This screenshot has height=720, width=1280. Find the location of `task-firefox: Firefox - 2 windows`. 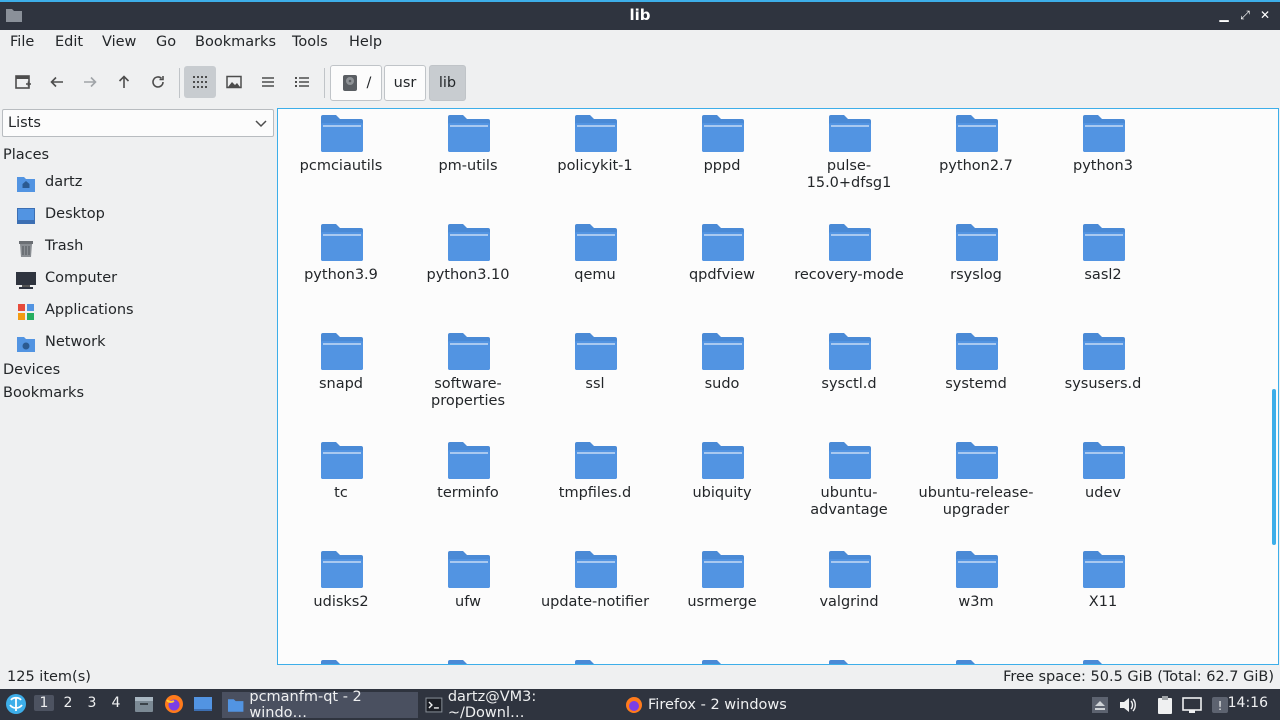

task-firefox: Firefox - 2 windows is located at coordinates (718, 705).